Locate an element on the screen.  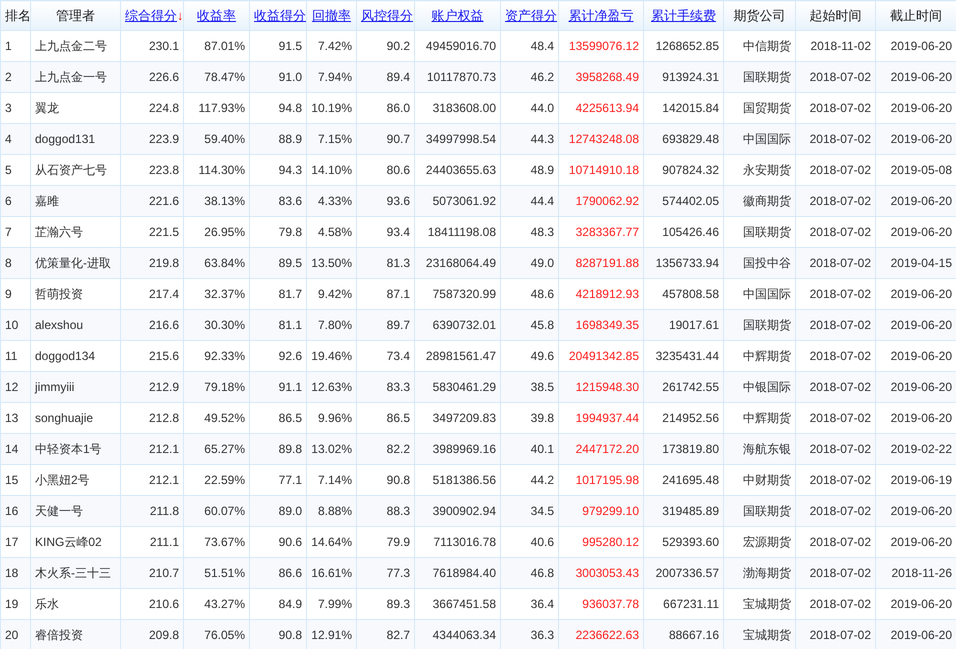
sort-link: 累计净盈亏 is located at coordinates (601, 15).